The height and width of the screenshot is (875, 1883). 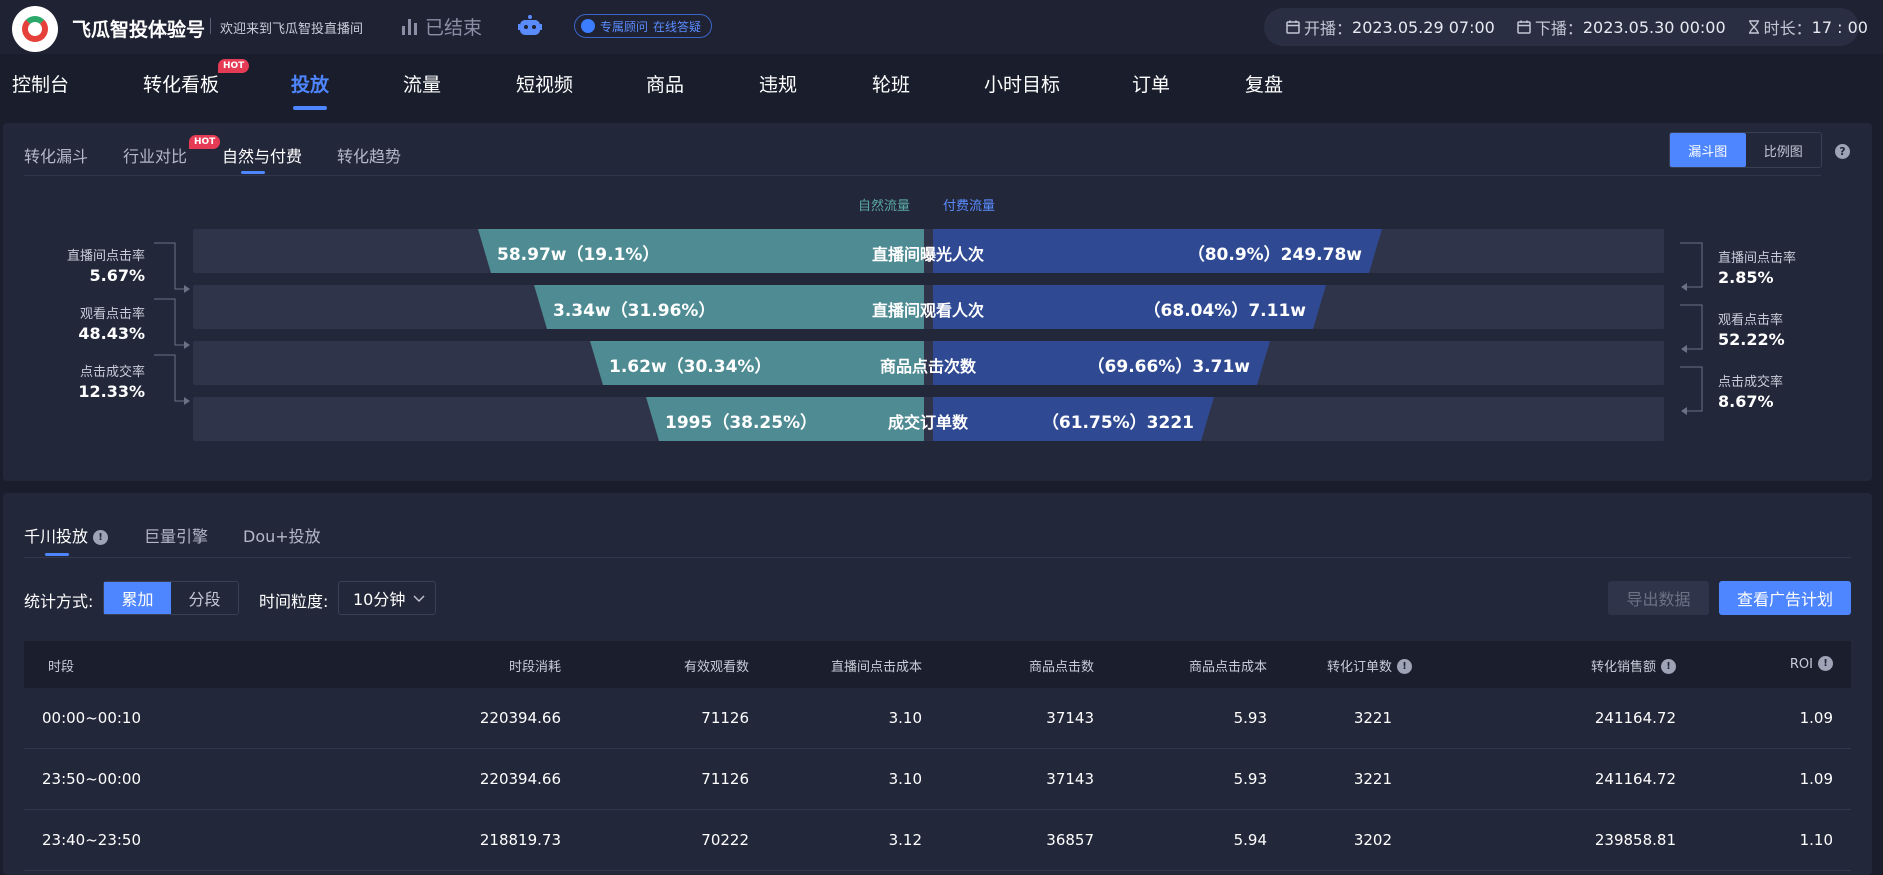 I want to click on paid-value-click: （69.66%）3.71w, so click(x=1168, y=367).